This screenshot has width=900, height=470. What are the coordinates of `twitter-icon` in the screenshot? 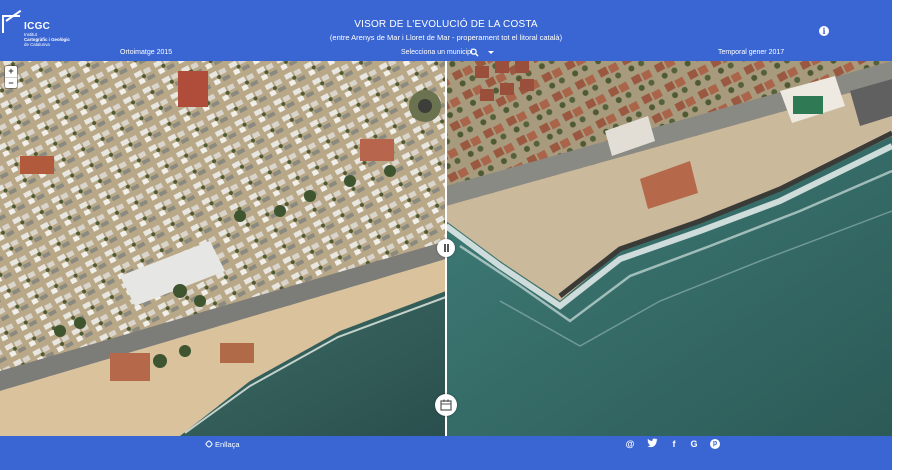 It's located at (652, 444).